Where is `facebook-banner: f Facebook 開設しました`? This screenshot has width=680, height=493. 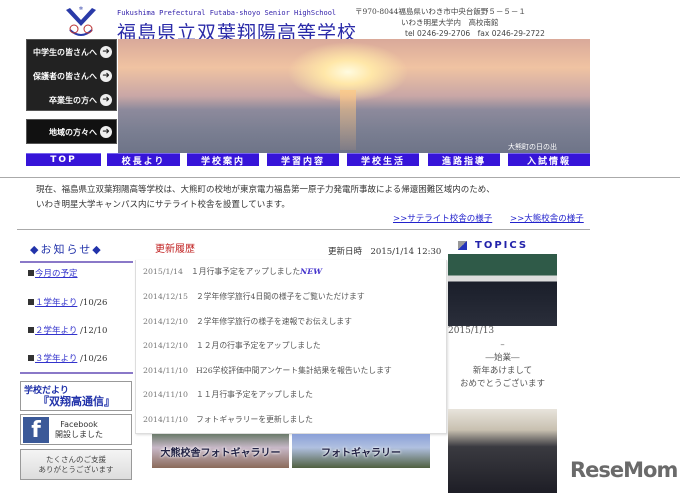 facebook-banner: f Facebook 開設しました is located at coordinates (76, 429).